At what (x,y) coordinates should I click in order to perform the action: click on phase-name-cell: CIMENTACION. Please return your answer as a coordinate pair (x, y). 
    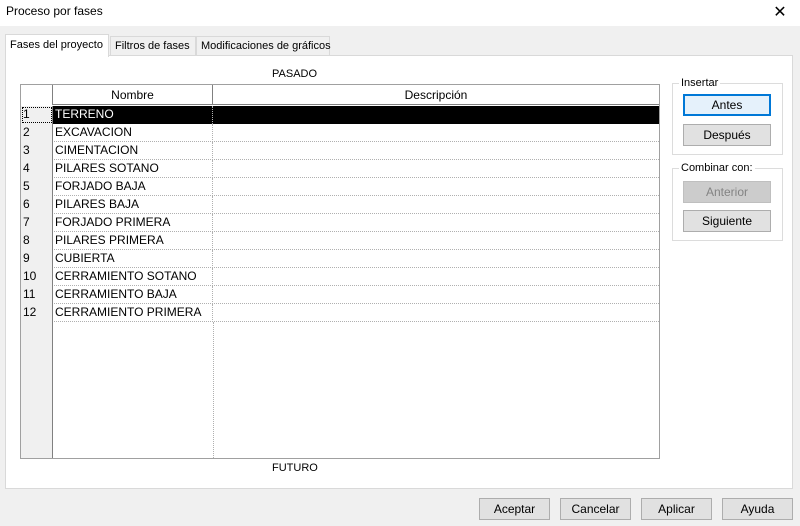
    Looking at the image, I should click on (133, 151).